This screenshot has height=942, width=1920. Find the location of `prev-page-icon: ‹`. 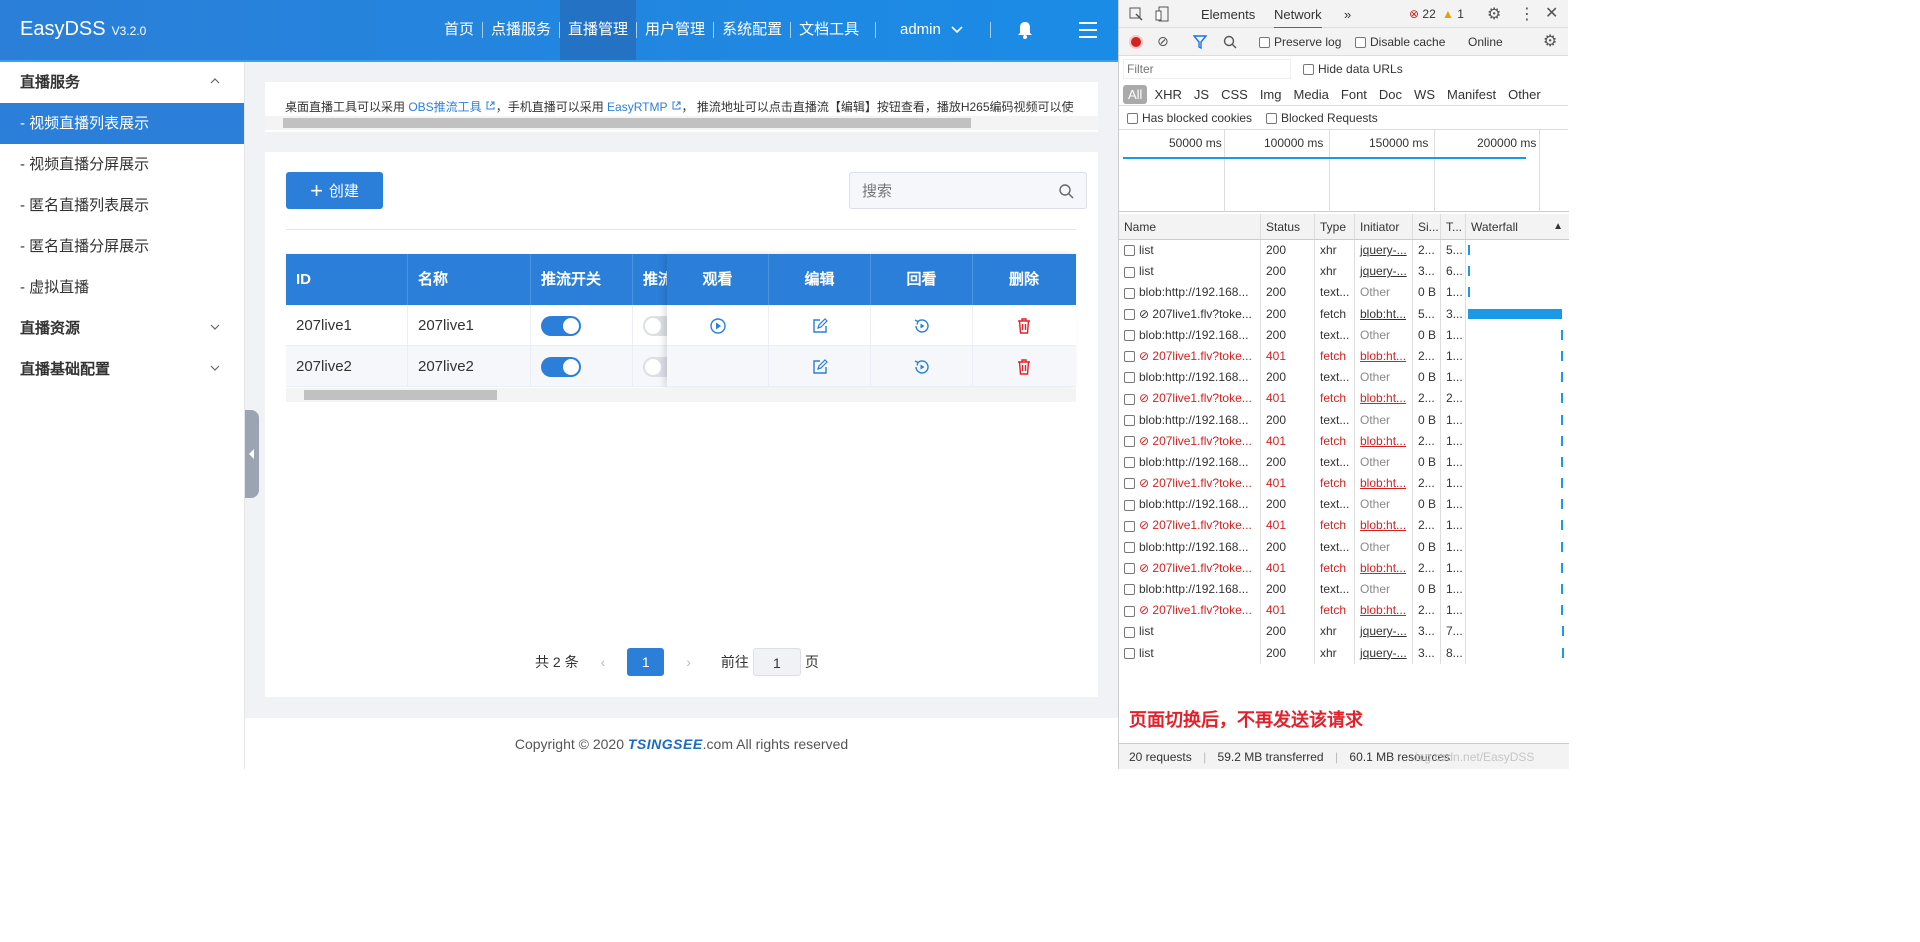

prev-page-icon: ‹ is located at coordinates (603, 662).